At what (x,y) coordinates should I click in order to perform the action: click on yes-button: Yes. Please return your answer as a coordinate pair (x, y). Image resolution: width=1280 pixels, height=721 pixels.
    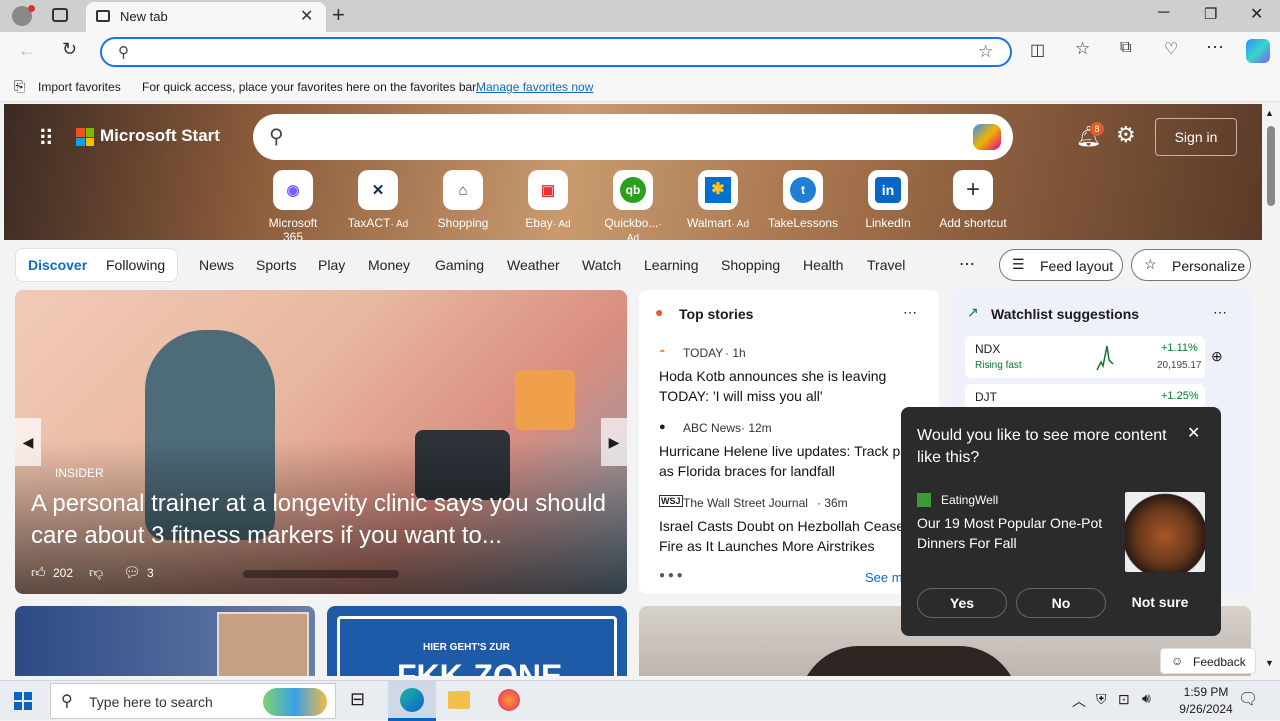
    Looking at the image, I should click on (962, 603).